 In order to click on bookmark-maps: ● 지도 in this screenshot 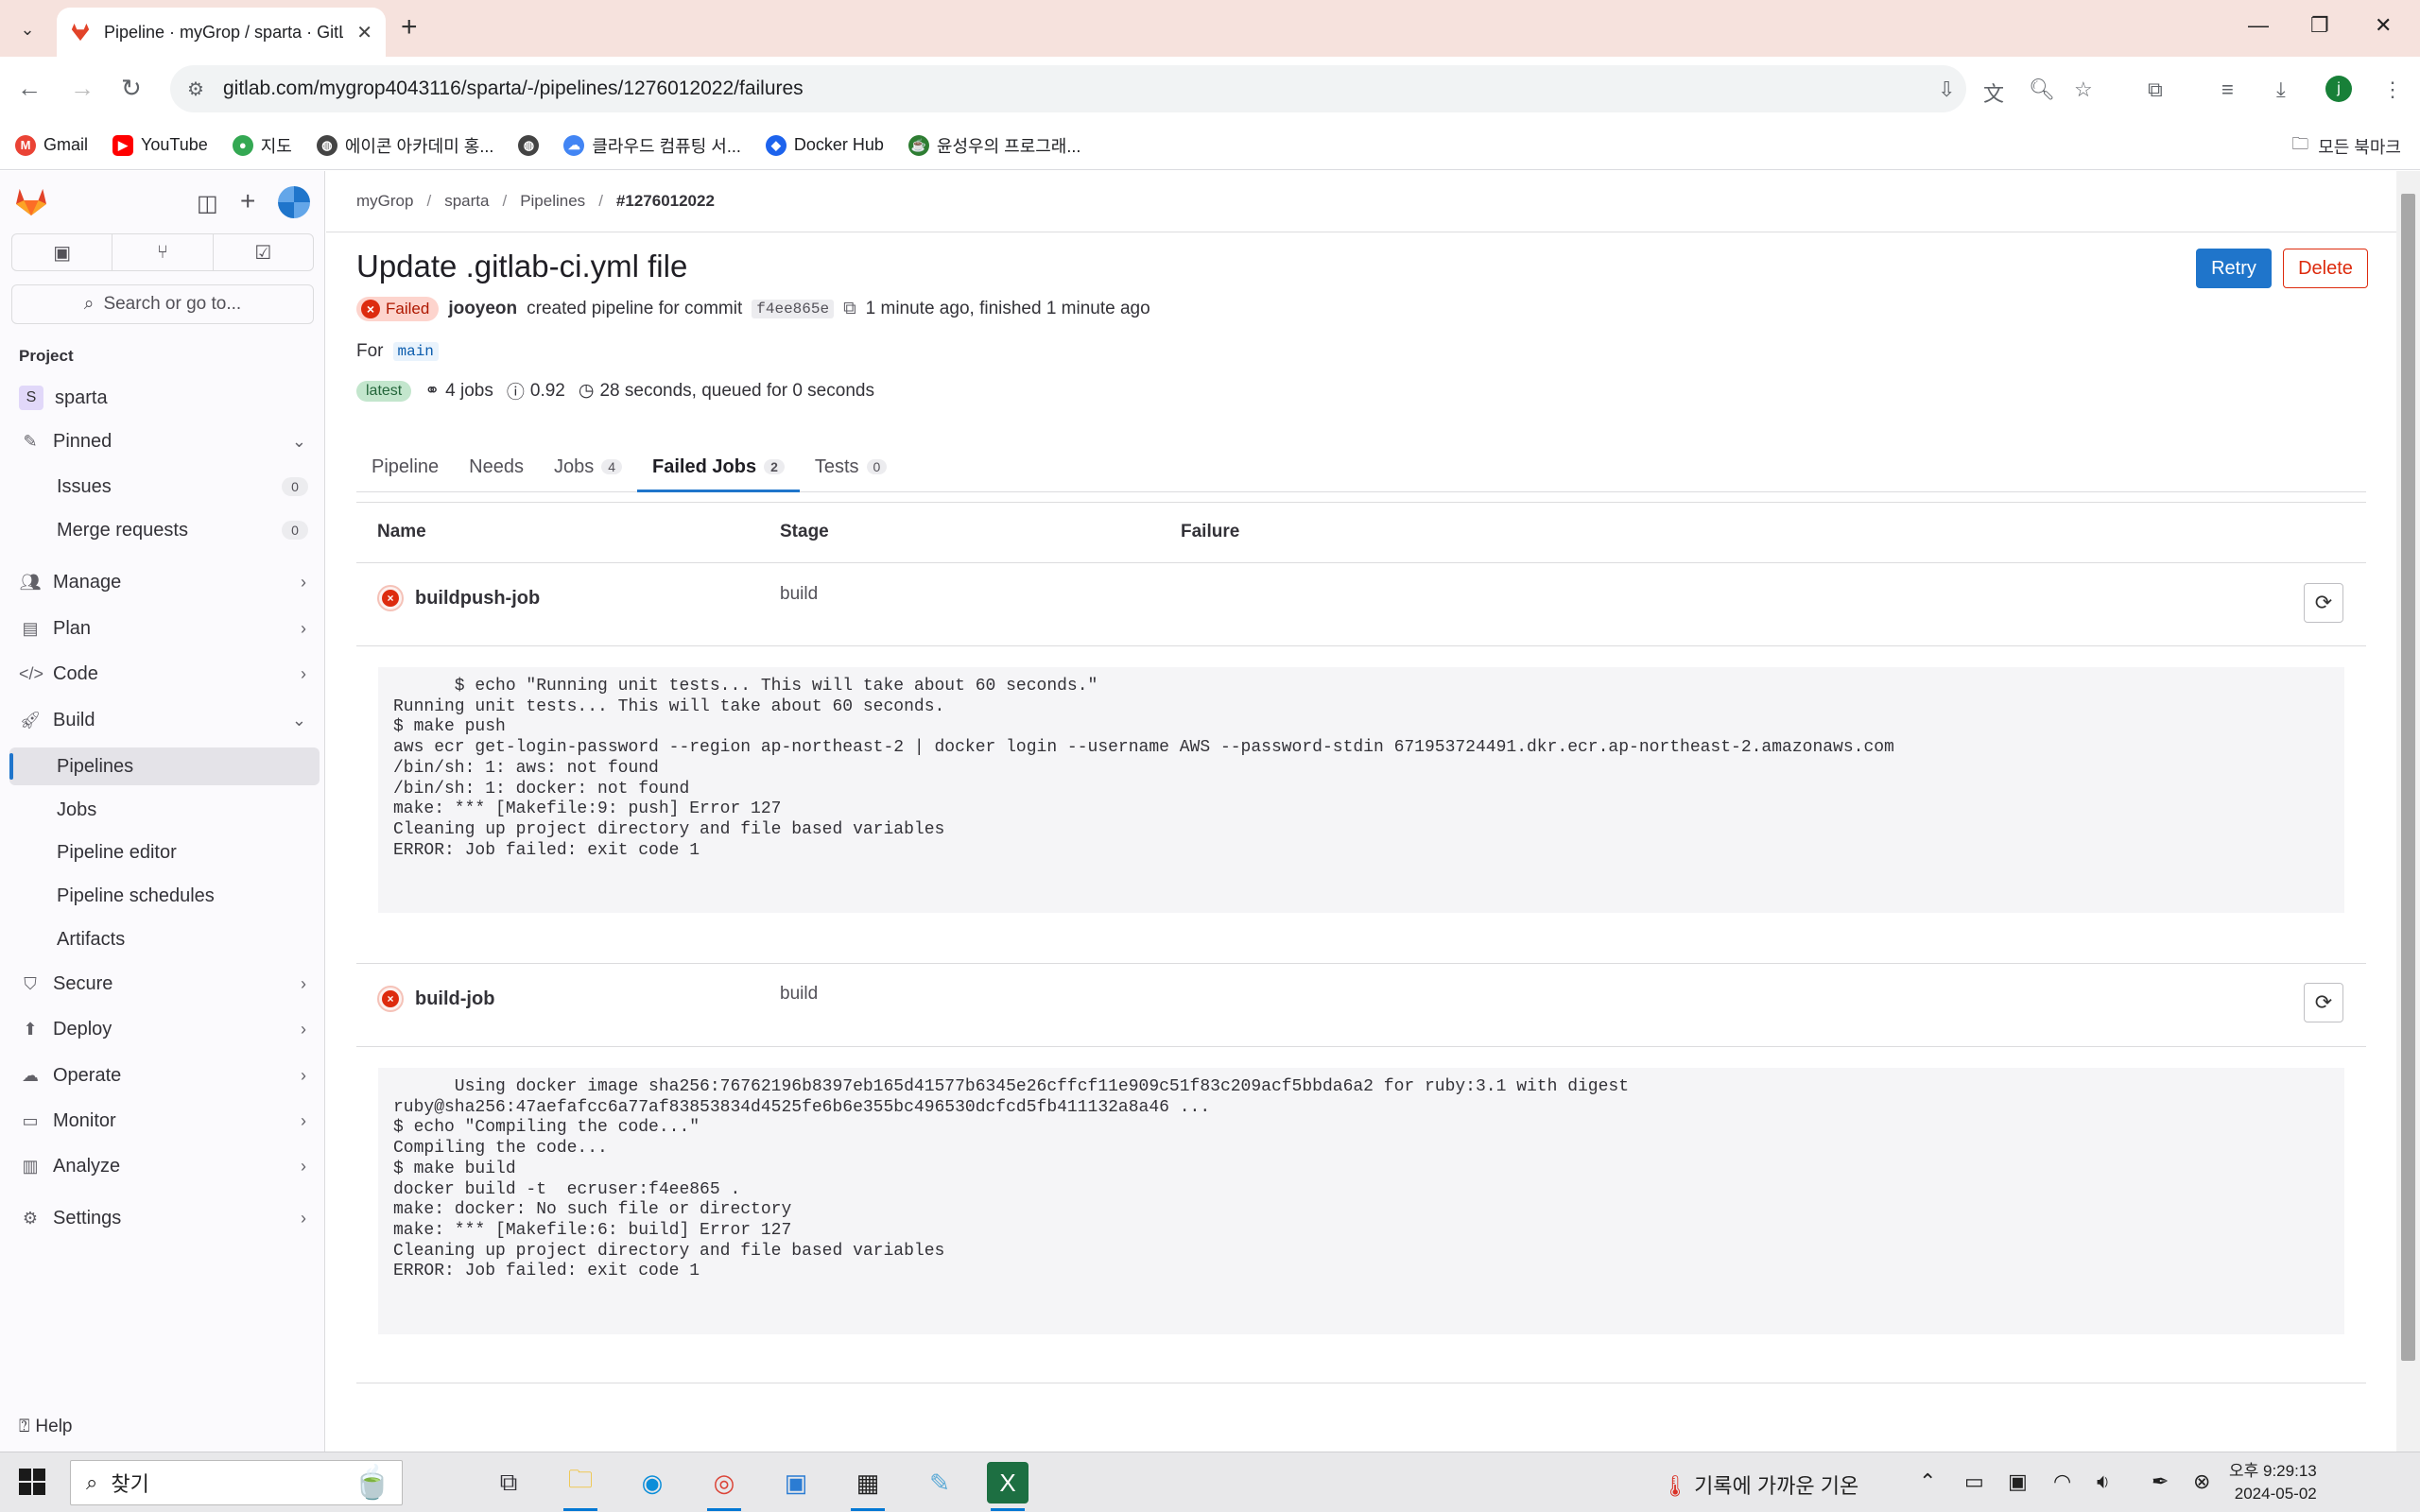, I will do `click(262, 145)`.